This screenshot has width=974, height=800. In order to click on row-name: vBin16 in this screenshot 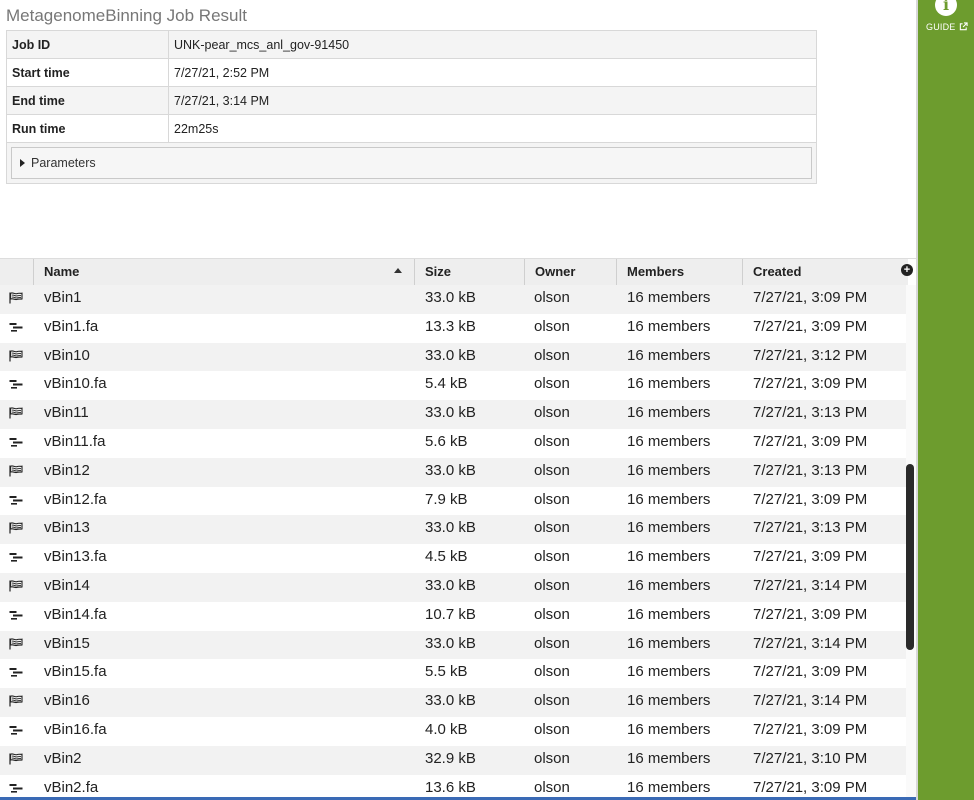, I will do `click(67, 702)`.